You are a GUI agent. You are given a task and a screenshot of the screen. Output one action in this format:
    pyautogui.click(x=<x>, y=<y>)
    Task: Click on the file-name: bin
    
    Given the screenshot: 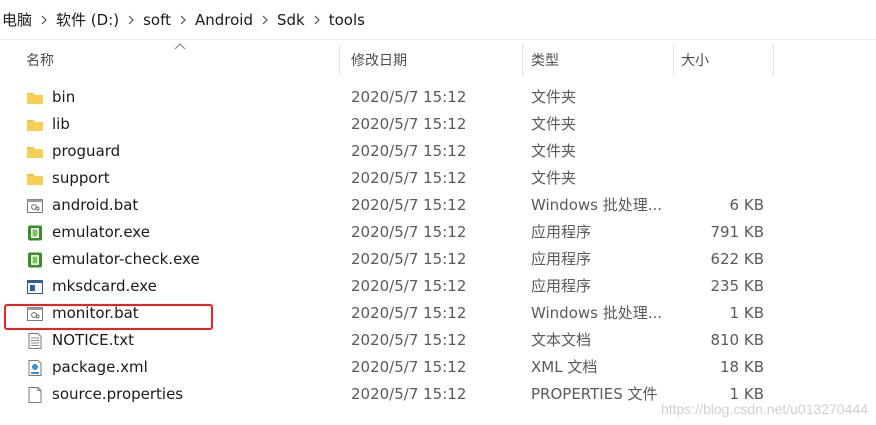 What is the action you would take?
    pyautogui.click(x=64, y=97)
    